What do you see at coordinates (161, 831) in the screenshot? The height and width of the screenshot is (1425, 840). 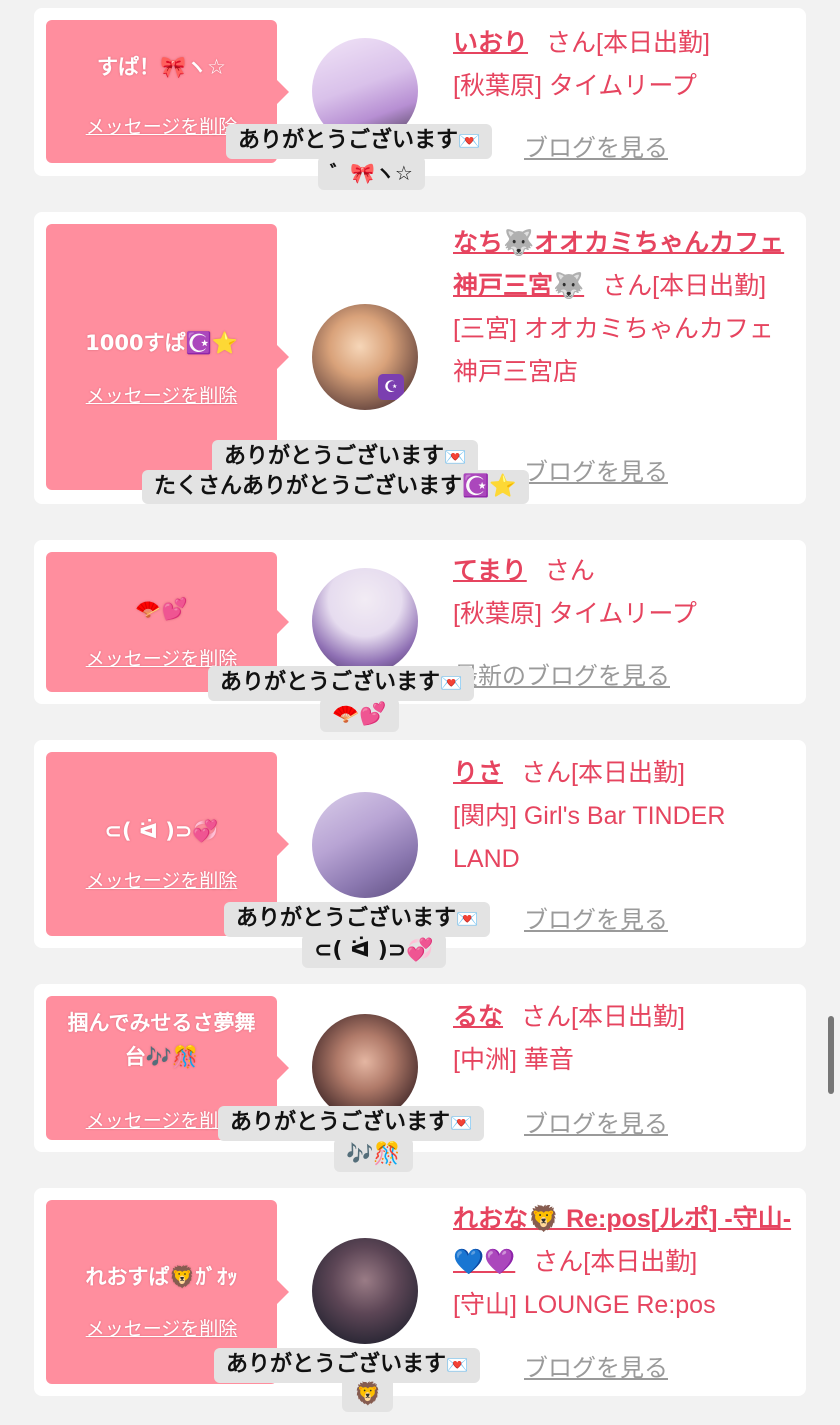 I see `message-text: ⊂( ᐛ )⊃💞` at bounding box center [161, 831].